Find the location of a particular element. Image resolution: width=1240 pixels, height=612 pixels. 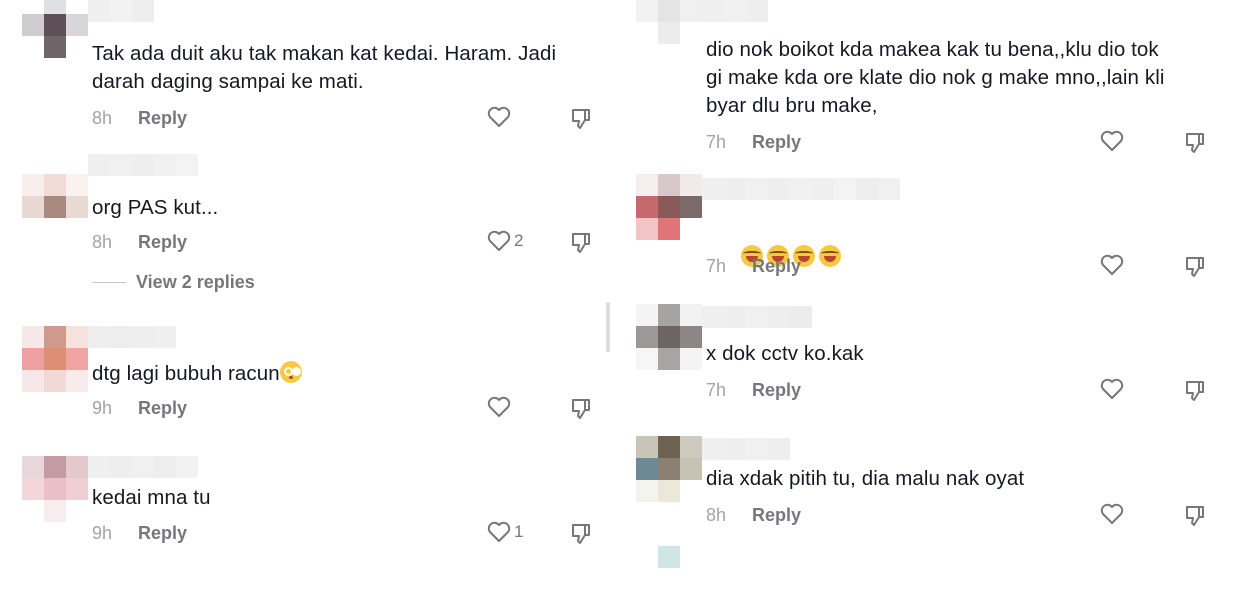

like-count: 2 is located at coordinates (519, 240).